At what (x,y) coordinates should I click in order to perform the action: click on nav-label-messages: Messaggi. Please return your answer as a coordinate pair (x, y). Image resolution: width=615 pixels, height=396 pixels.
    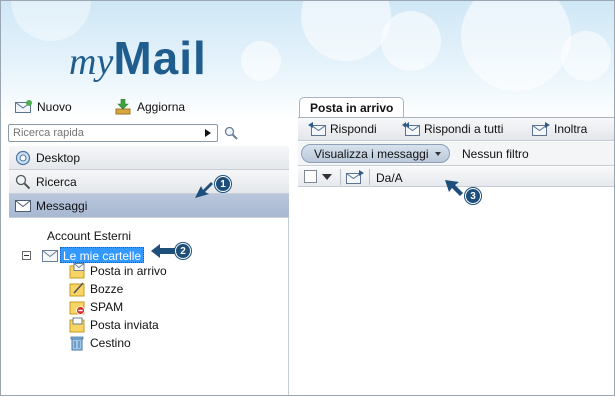
    Looking at the image, I should click on (62, 205).